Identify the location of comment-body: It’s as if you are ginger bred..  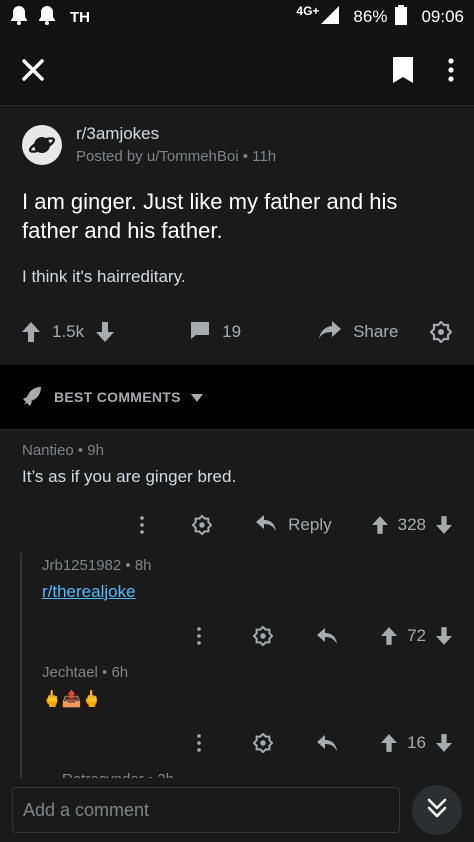
(129, 476).